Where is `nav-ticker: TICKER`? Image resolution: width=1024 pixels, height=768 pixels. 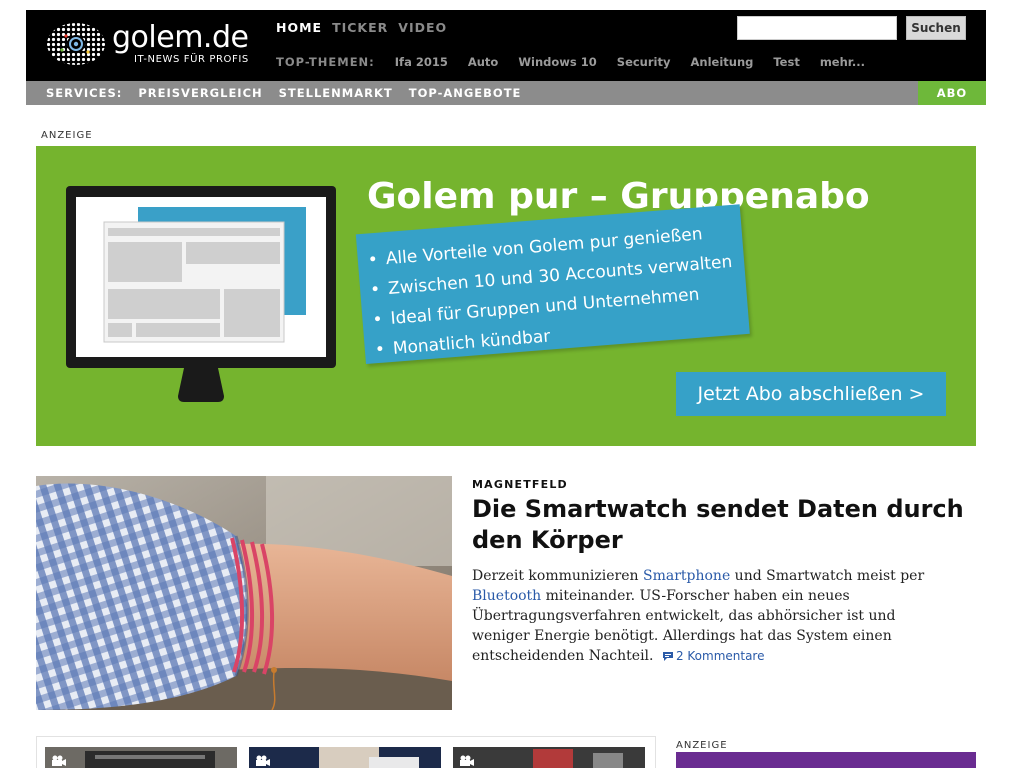 nav-ticker: TICKER is located at coordinates (360, 27).